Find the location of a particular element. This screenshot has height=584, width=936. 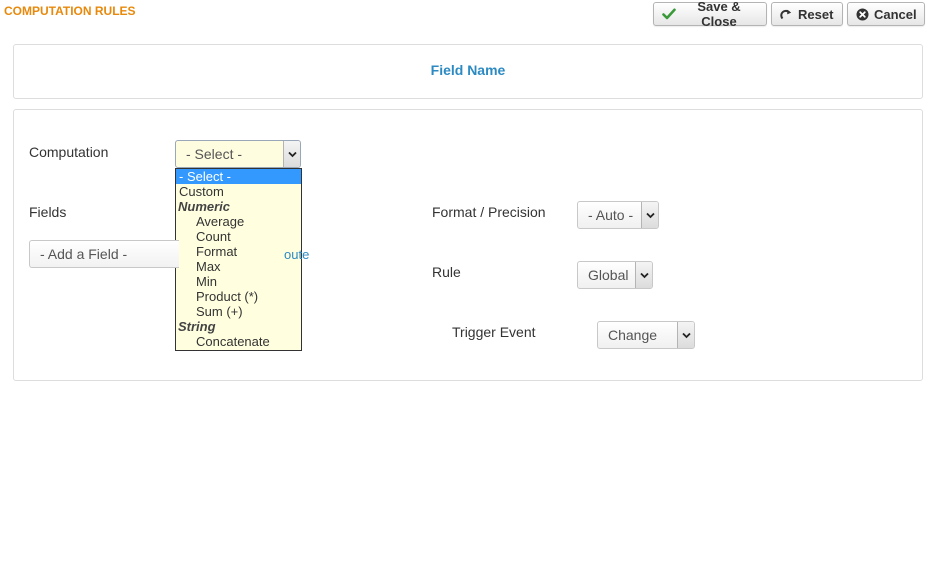

option-sum: Sum (+) is located at coordinates (238, 311).